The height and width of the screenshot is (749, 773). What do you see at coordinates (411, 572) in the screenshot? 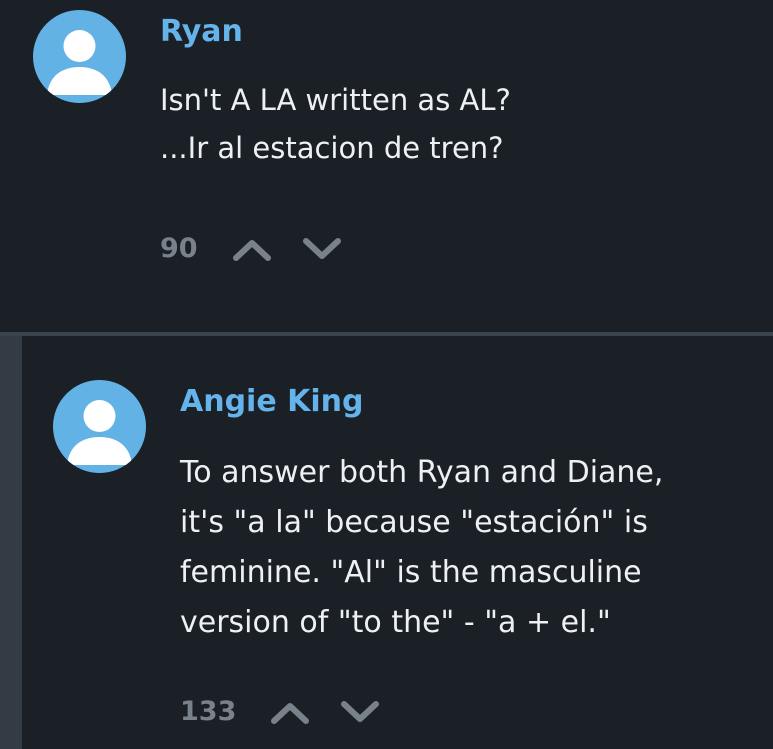
I see `comment-body-line: feminine. "Al" is the masculine` at bounding box center [411, 572].